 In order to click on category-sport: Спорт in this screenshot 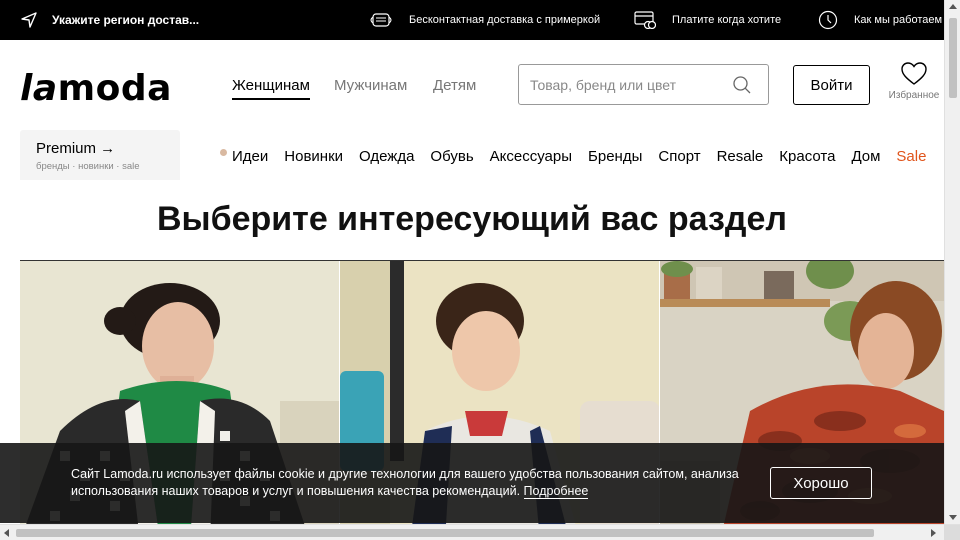, I will do `click(679, 156)`.